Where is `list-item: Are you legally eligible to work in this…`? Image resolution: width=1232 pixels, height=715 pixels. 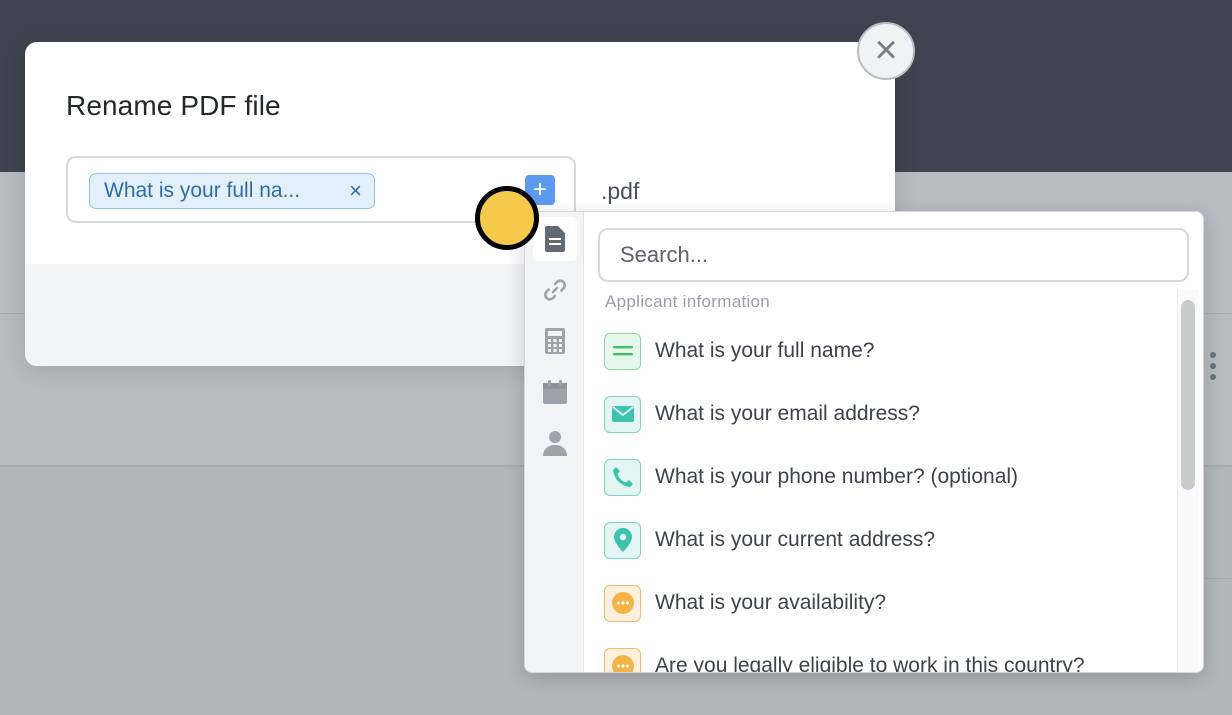
list-item: Are you legally eligible to work in this… is located at coordinates (884, 657).